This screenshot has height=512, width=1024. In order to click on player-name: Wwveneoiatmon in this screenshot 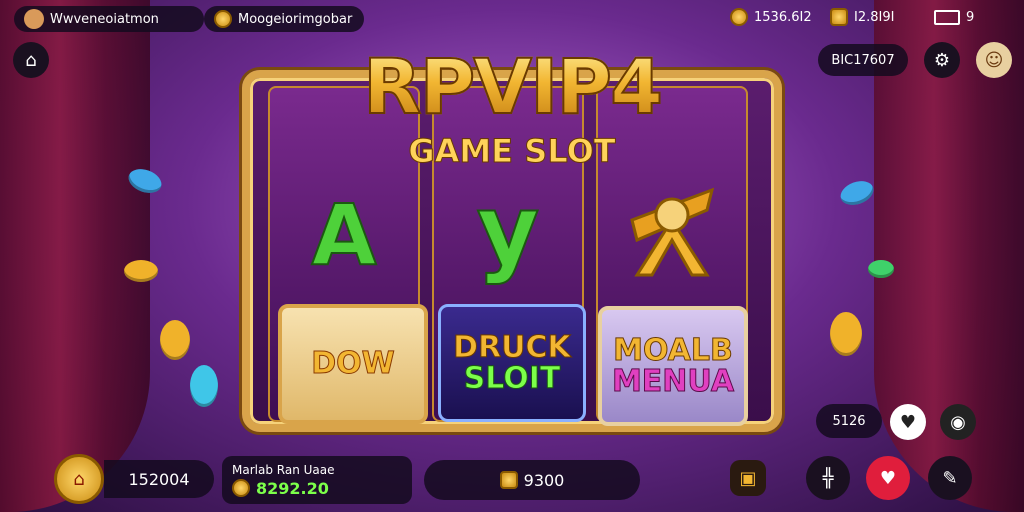, I will do `click(104, 19)`.